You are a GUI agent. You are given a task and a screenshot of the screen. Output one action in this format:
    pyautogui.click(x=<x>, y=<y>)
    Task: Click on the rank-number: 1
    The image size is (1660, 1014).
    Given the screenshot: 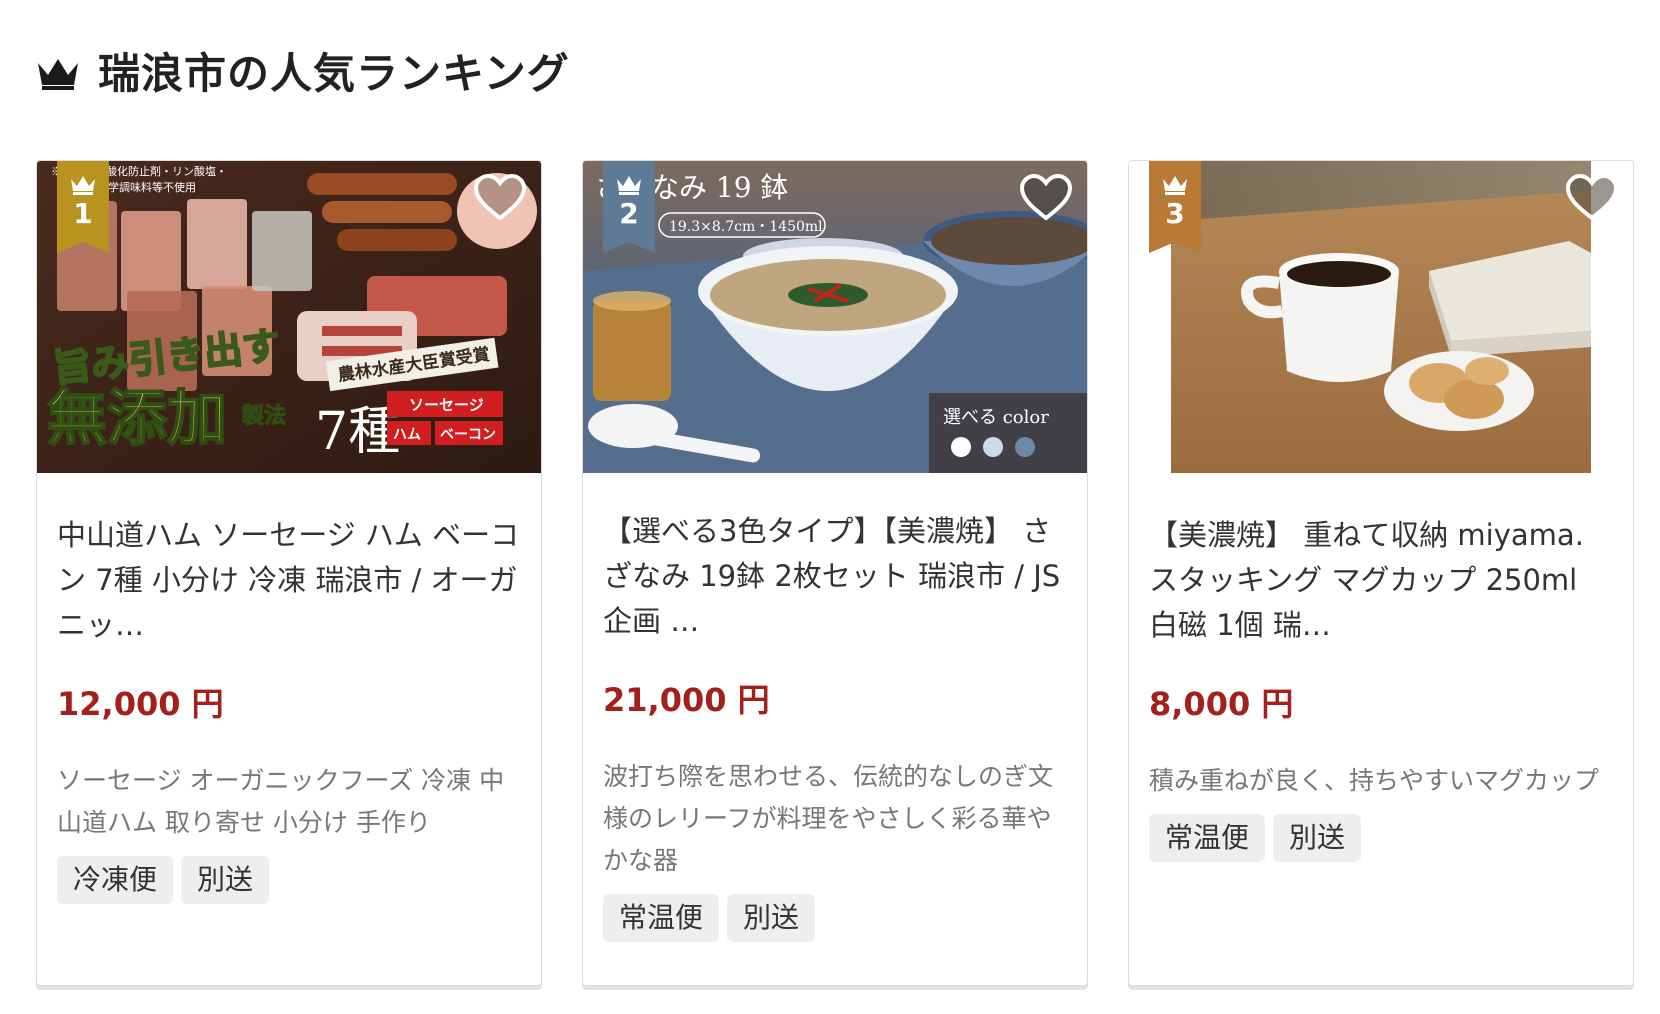 What is the action you would take?
    pyautogui.click(x=83, y=213)
    